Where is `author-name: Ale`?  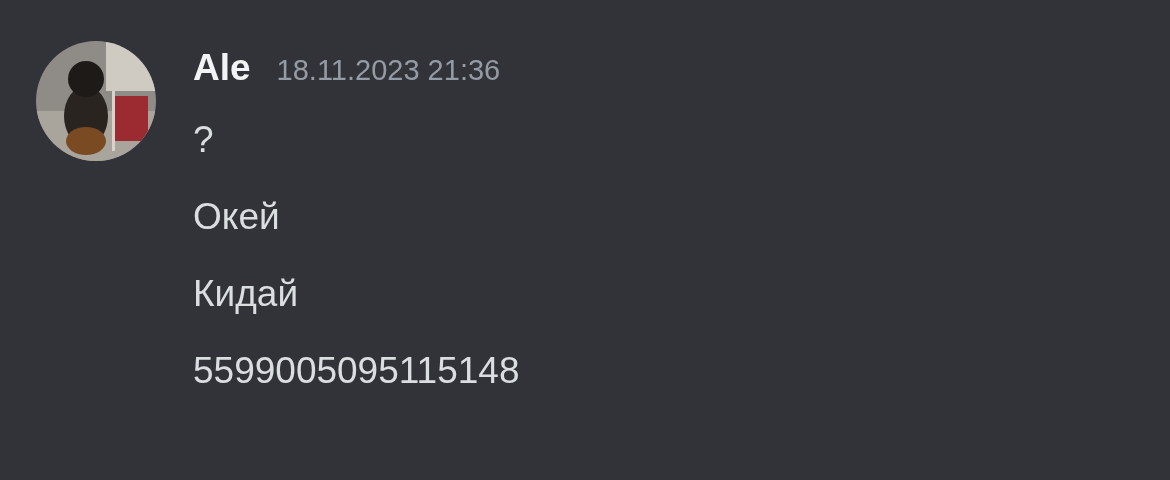
author-name: Ale is located at coordinates (222, 68).